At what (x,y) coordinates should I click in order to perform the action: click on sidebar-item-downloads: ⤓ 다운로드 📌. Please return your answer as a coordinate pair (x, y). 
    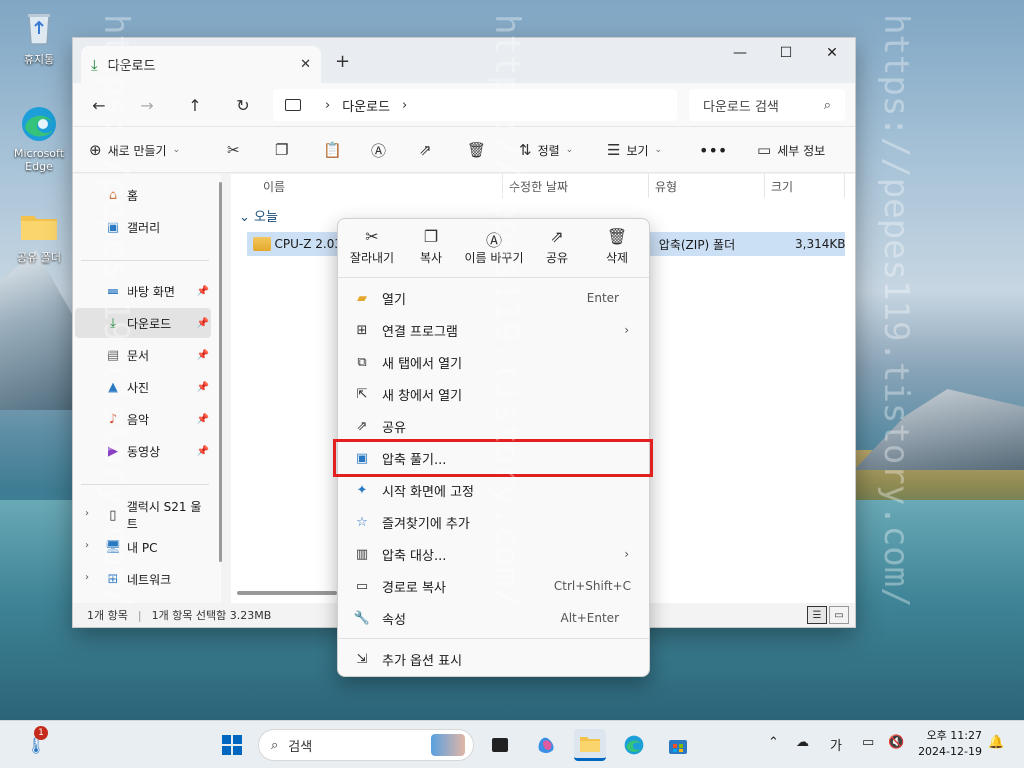
    Looking at the image, I should click on (143, 323).